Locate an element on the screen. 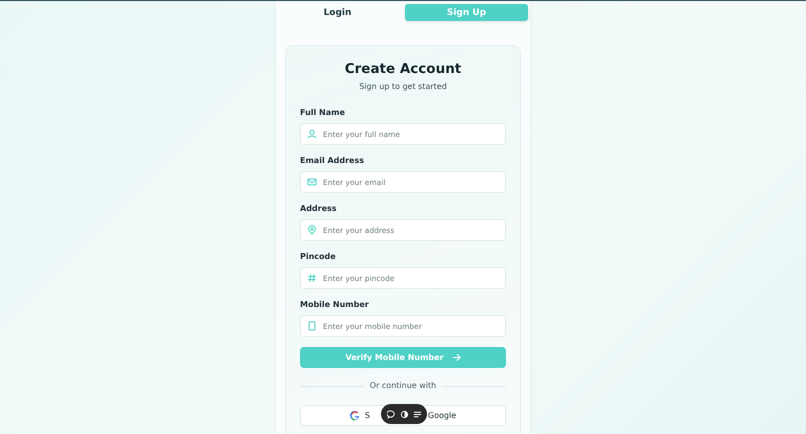  field-label: Full Name is located at coordinates (322, 113).